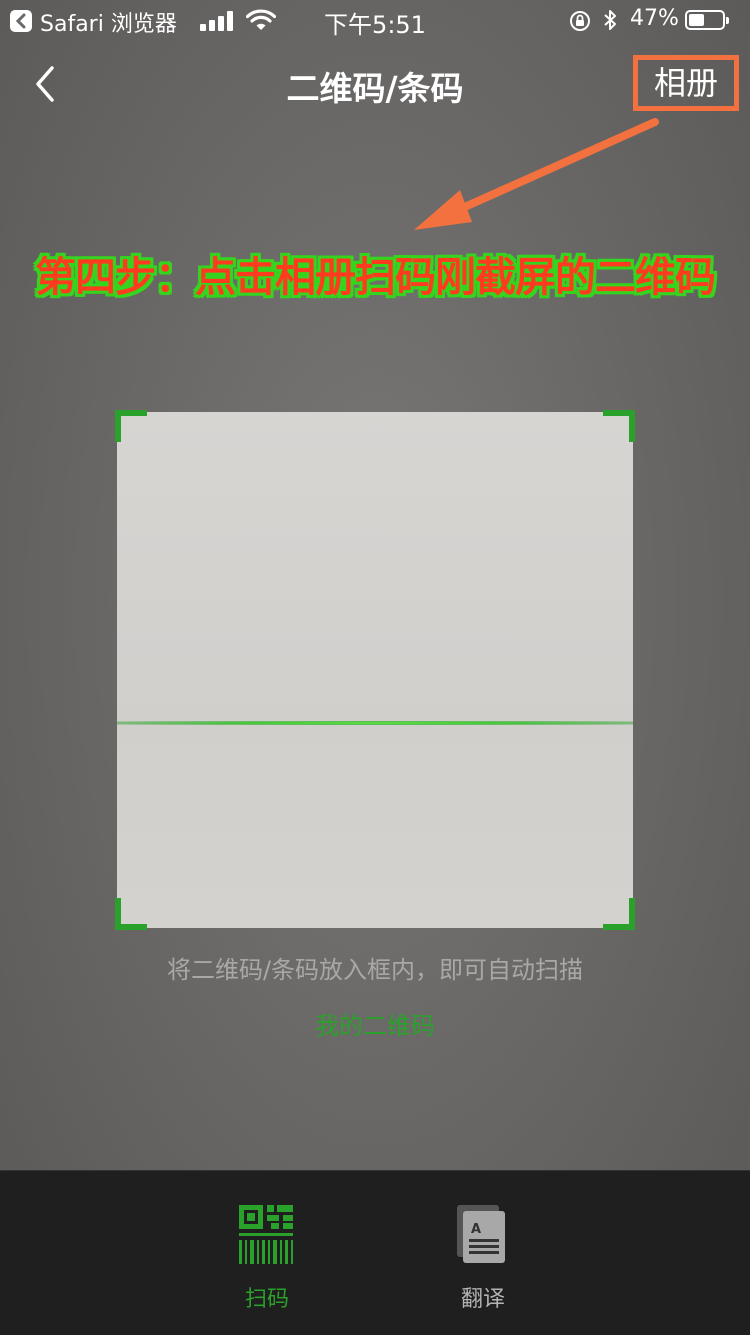  I want to click on scan-line, so click(375, 723).